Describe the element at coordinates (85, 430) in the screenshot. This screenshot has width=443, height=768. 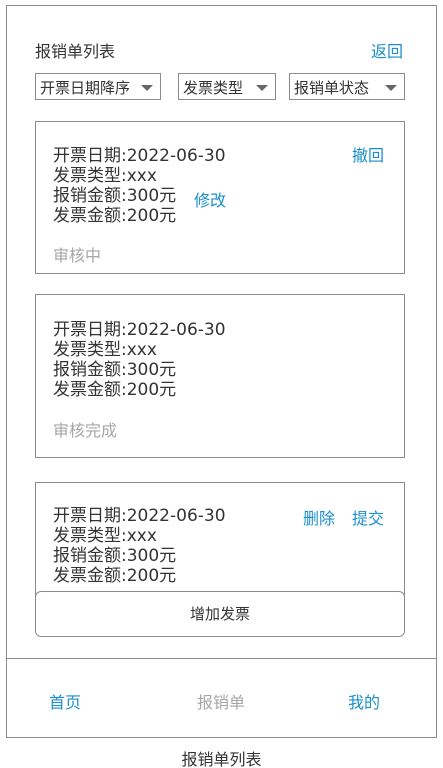
I see `status-badge: 审核完成` at that location.